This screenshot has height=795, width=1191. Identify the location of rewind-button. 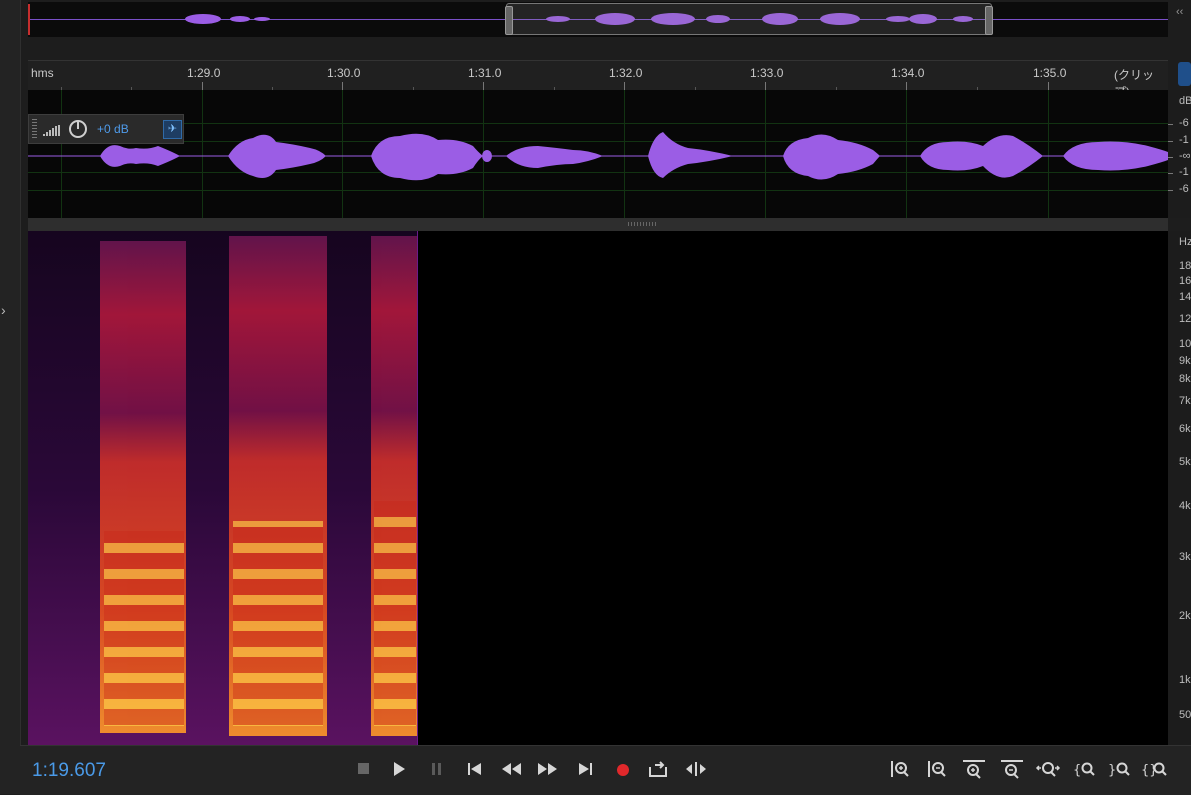
(512, 769).